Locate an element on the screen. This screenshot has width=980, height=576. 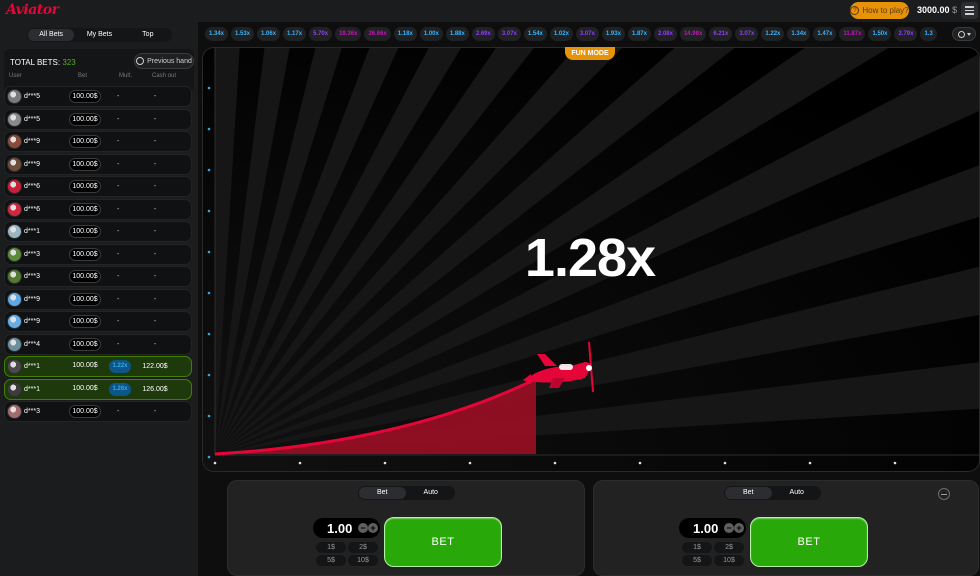
history-multiplier: 1.3 is located at coordinates (928, 34).